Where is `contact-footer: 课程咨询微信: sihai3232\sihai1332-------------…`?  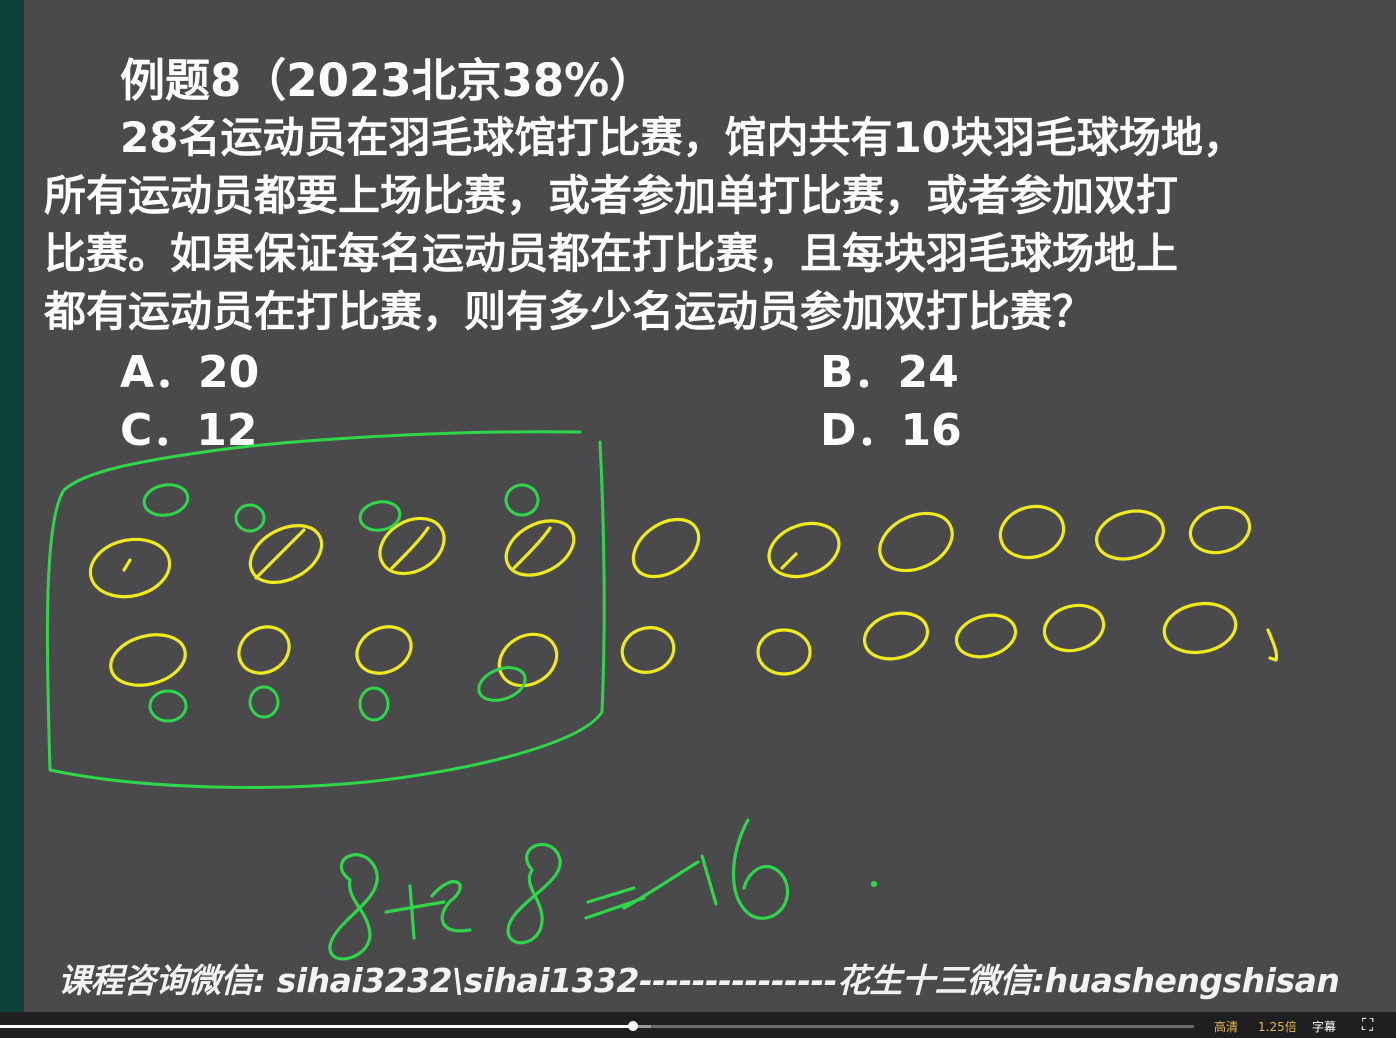 contact-footer: 课程咨询微信: sihai3232\sihai1332-------------… is located at coordinates (699, 980).